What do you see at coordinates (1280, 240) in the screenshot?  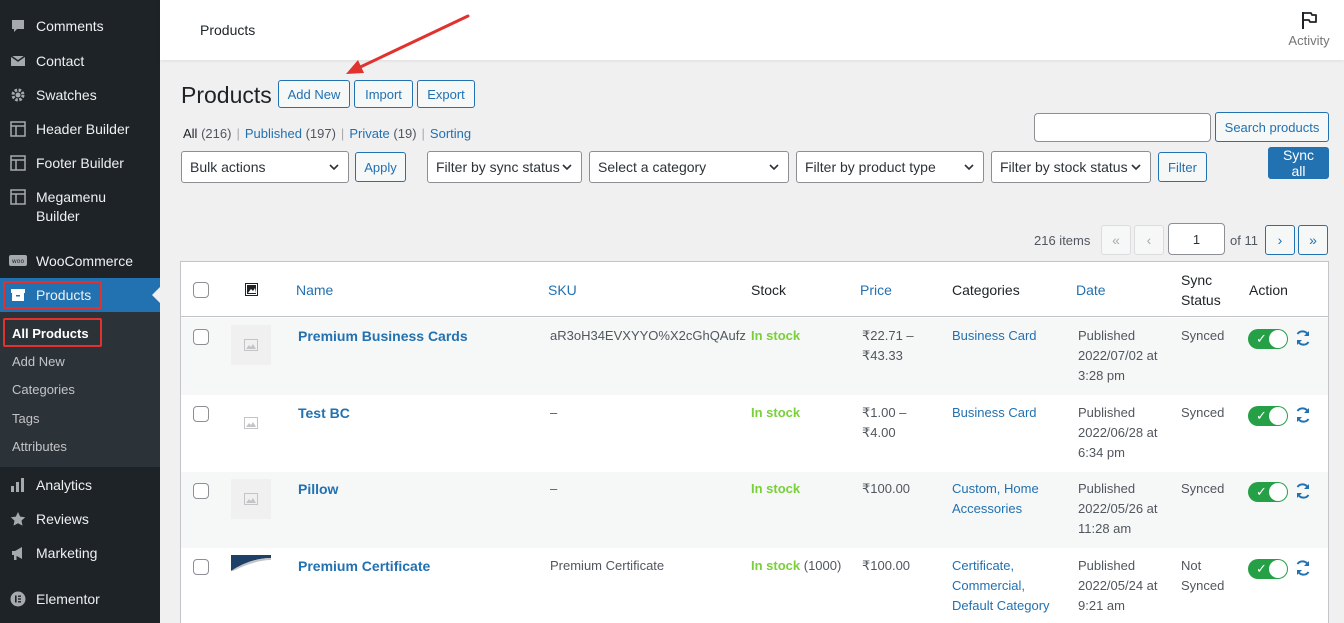 I see `next-page-button: ›` at bounding box center [1280, 240].